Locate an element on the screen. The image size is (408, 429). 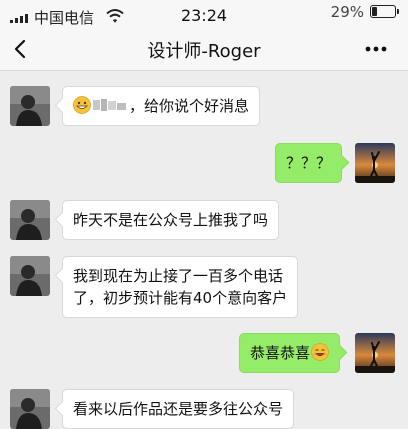
message-text: 看来以后作品还是要多往公众号 is located at coordinates (178, 409).